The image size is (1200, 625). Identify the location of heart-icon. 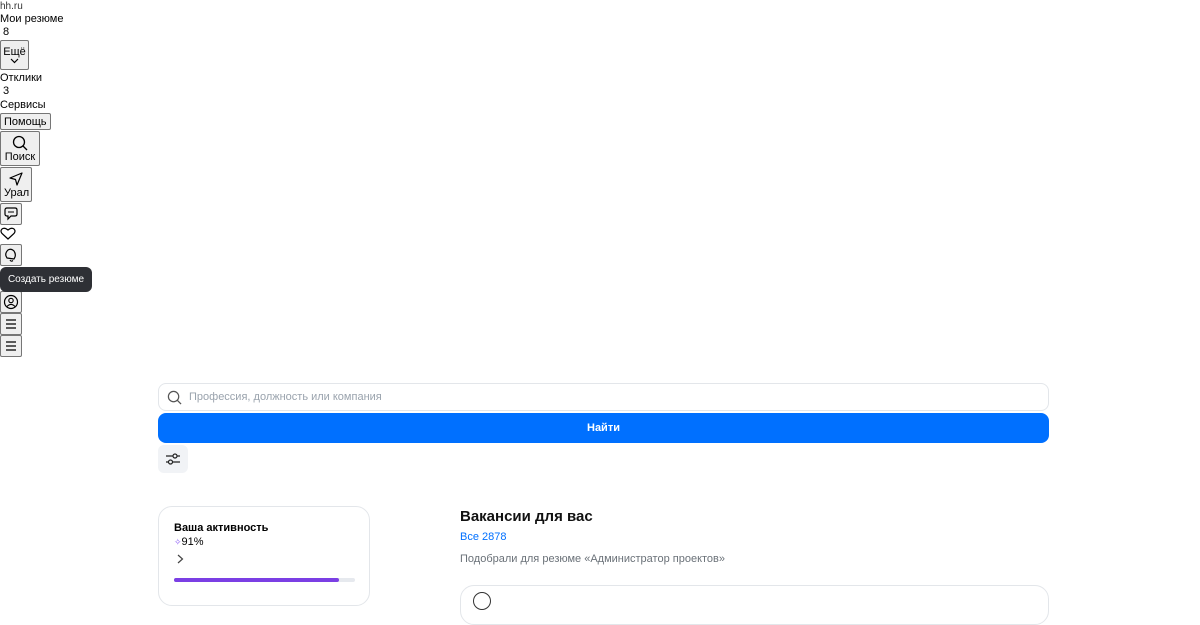
(8, 233).